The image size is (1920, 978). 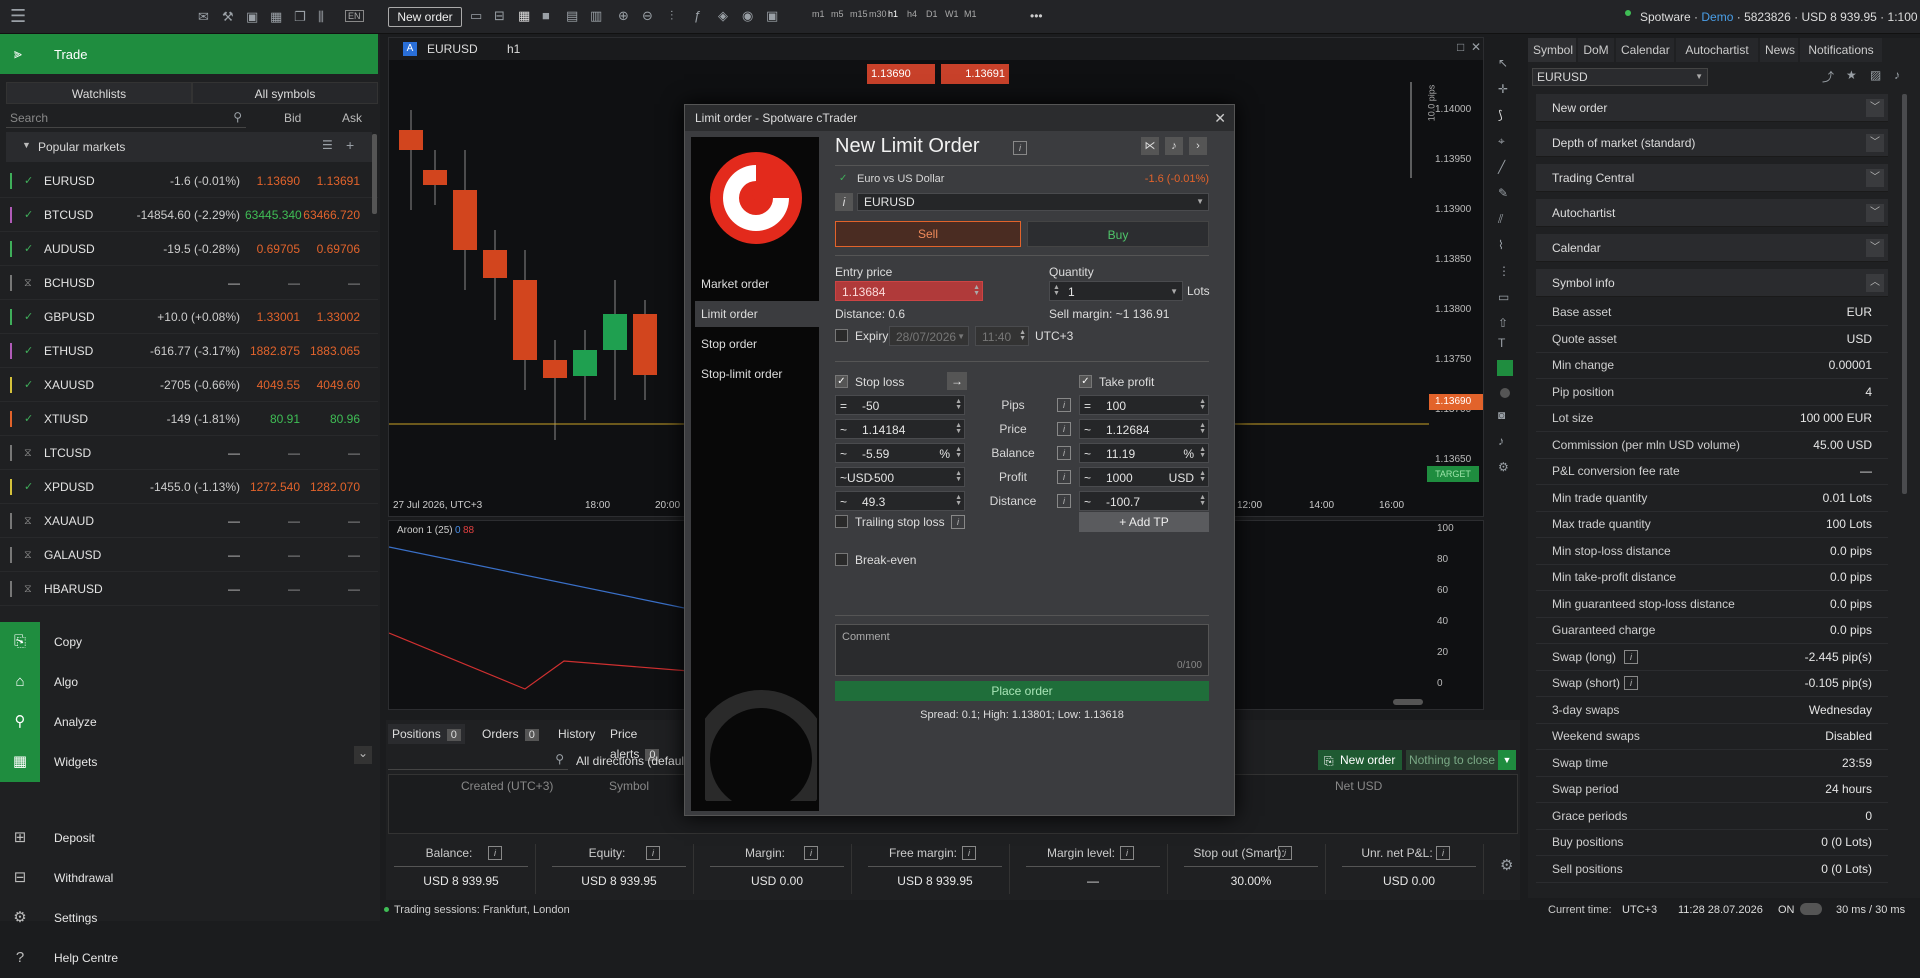 I want to click on template-icon: ▣, so click(x=772, y=16).